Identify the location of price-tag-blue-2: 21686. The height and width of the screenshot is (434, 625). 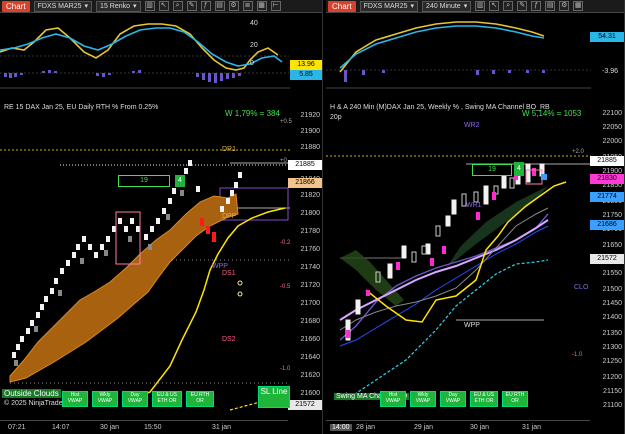
(607, 225).